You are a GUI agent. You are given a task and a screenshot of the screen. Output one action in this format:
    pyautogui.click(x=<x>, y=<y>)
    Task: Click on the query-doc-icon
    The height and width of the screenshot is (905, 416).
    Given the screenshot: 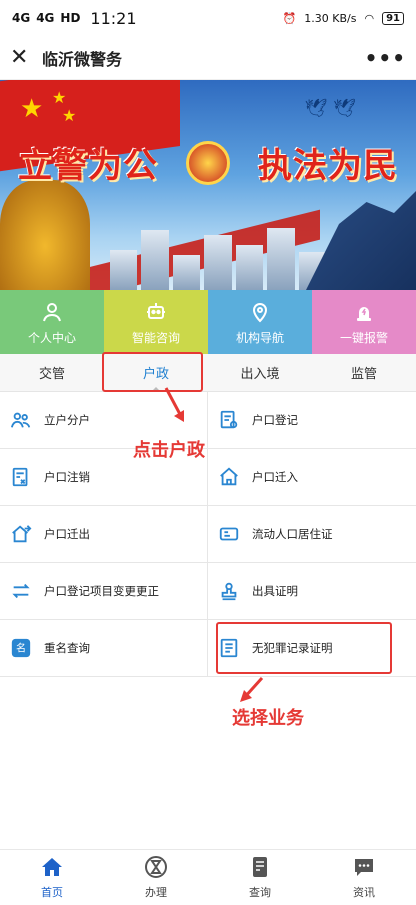 What is the action you would take?
    pyautogui.click(x=260, y=868)
    